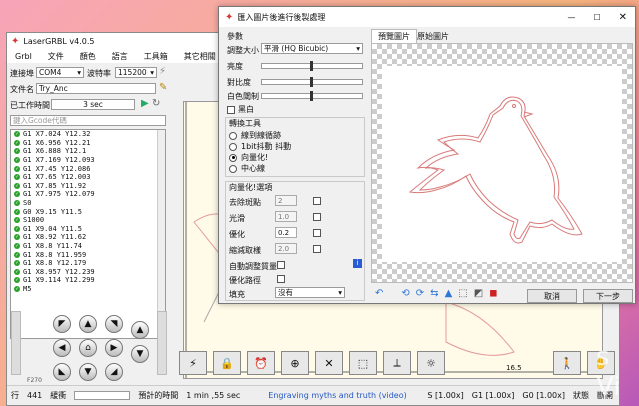 Image resolution: width=639 pixels, height=406 pixels. I want to click on cancel-button: 取消, so click(552, 296).